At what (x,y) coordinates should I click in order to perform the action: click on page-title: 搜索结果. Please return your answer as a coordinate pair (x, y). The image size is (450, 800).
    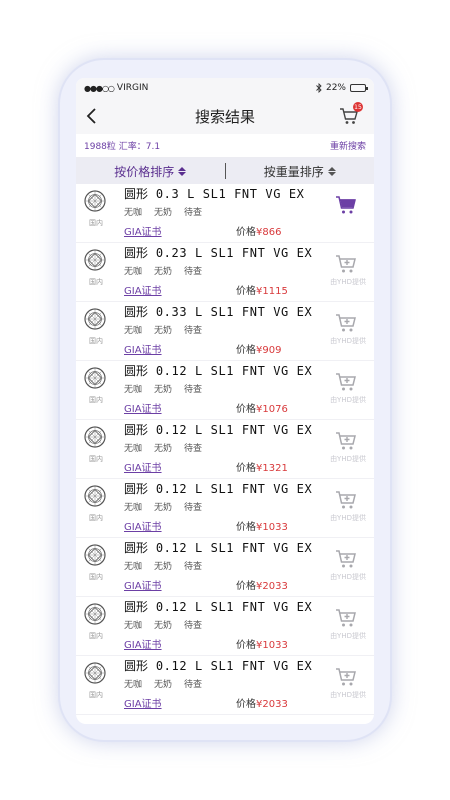
    Looking at the image, I should click on (224, 116).